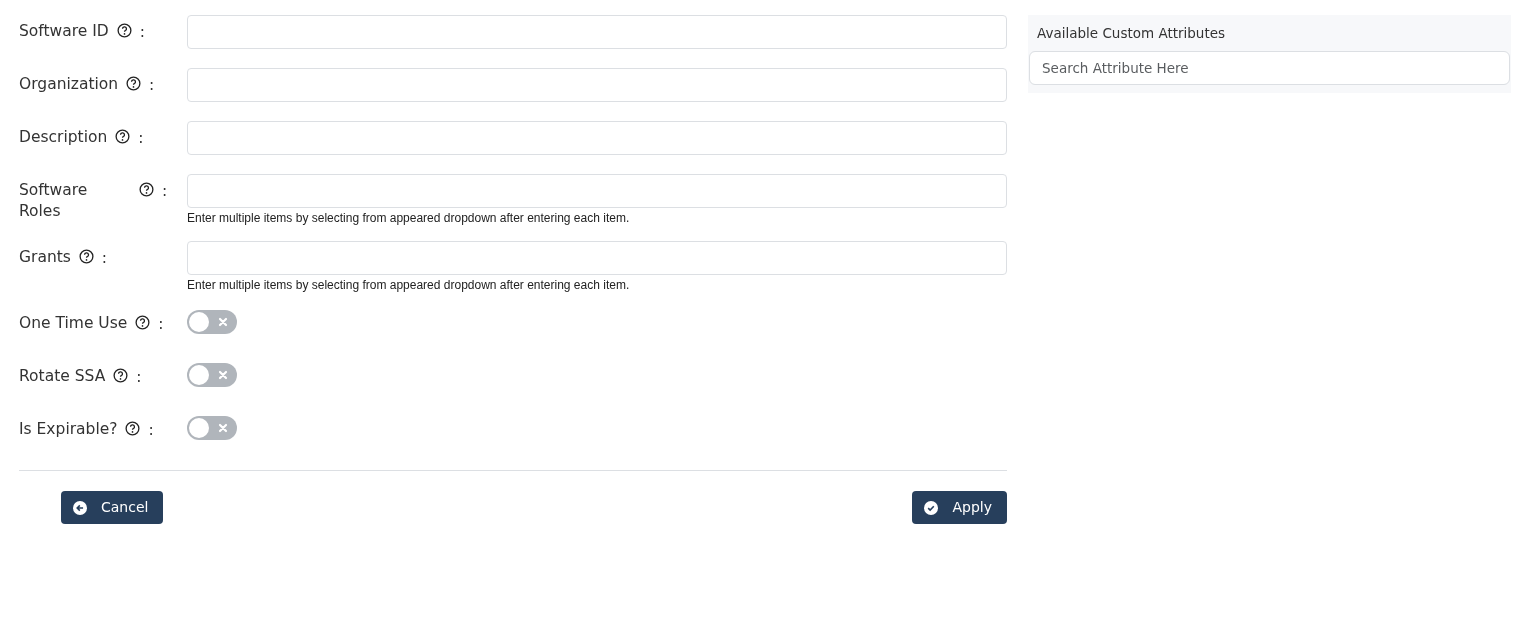 The height and width of the screenshot is (640, 1528). What do you see at coordinates (112, 507) in the screenshot?
I see `cancel-button: Cancel` at bounding box center [112, 507].